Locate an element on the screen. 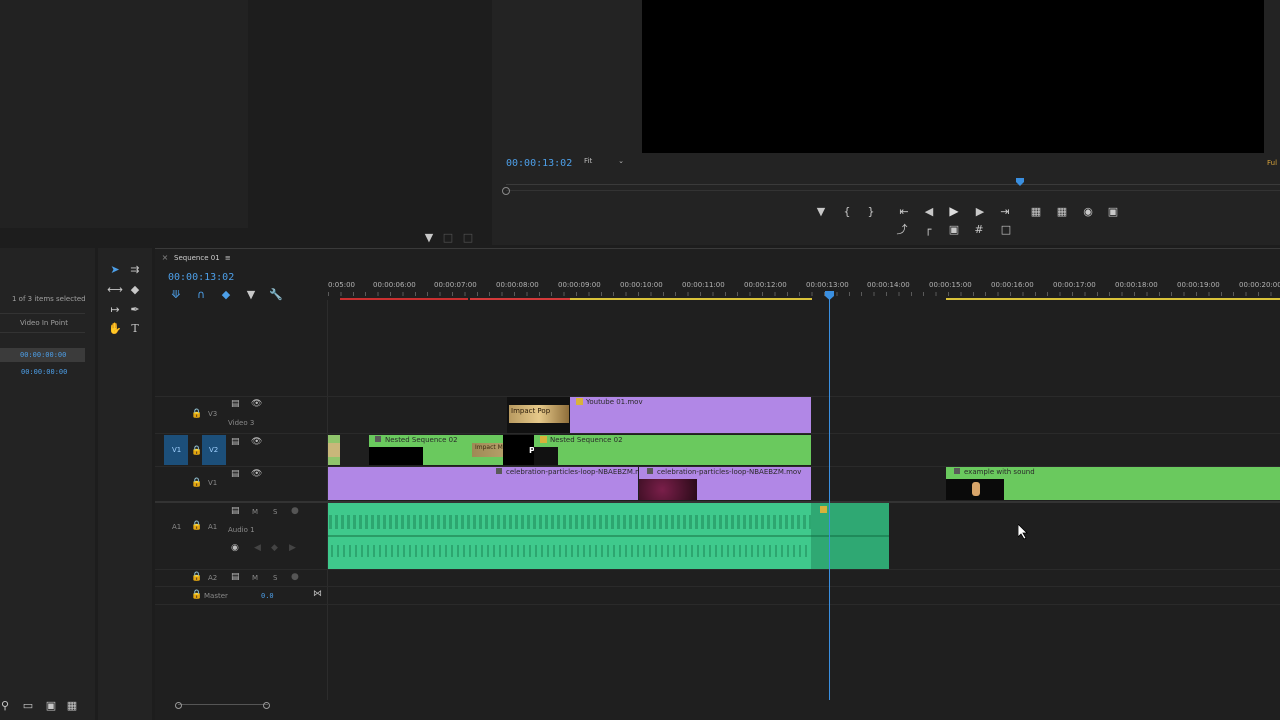 The height and width of the screenshot is (720, 1280). razor-tool-icon: ◆ is located at coordinates (135, 289).